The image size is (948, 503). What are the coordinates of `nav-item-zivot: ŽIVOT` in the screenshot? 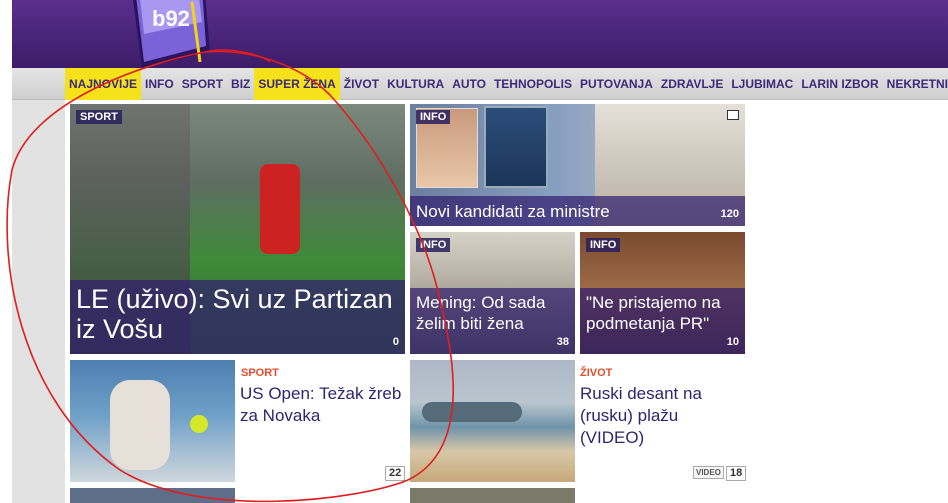 It's located at (361, 84).